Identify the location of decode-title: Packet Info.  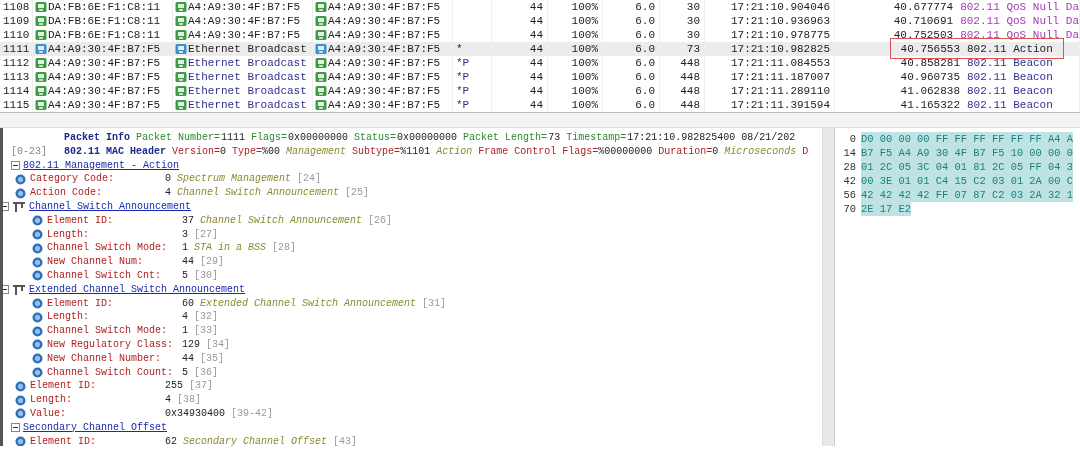
(97, 138).